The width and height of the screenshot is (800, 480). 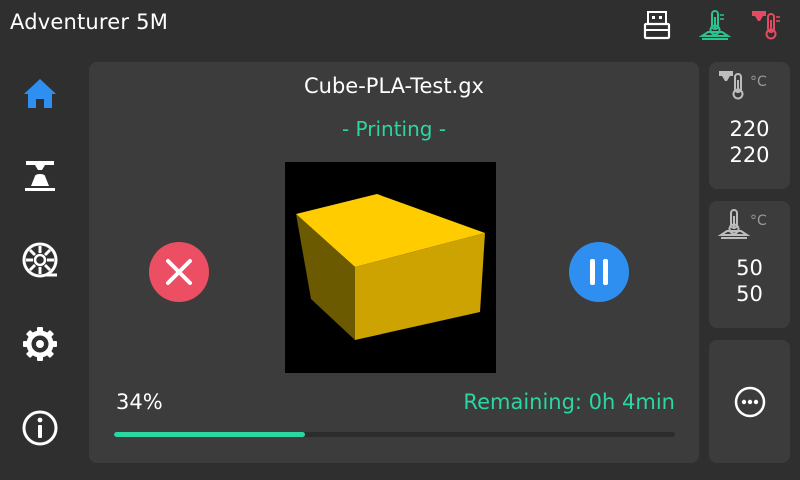 I want to click on app-title: Adventurer 5M, so click(x=89, y=22).